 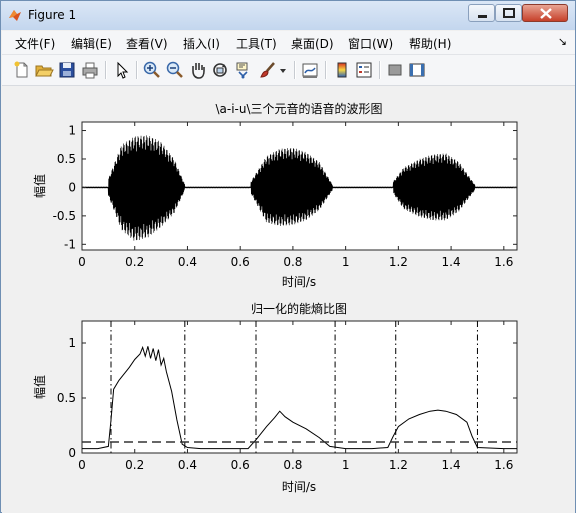 What do you see at coordinates (201, 43) in the screenshot?
I see `menu-insert: 插入(I)` at bounding box center [201, 43].